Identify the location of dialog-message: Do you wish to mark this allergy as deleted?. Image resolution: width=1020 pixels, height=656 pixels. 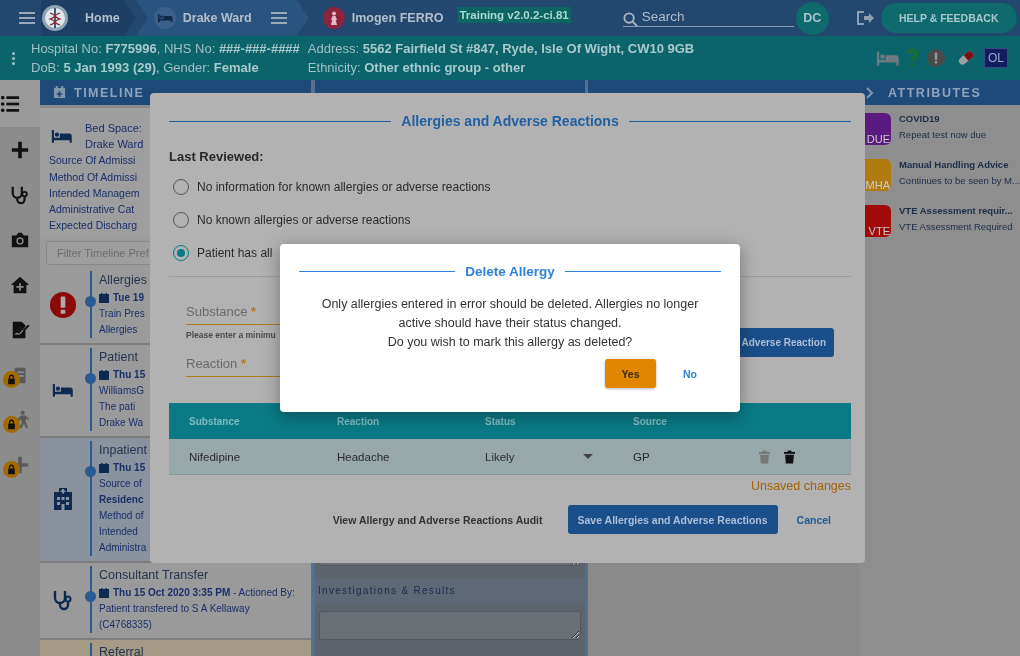
(510, 342).